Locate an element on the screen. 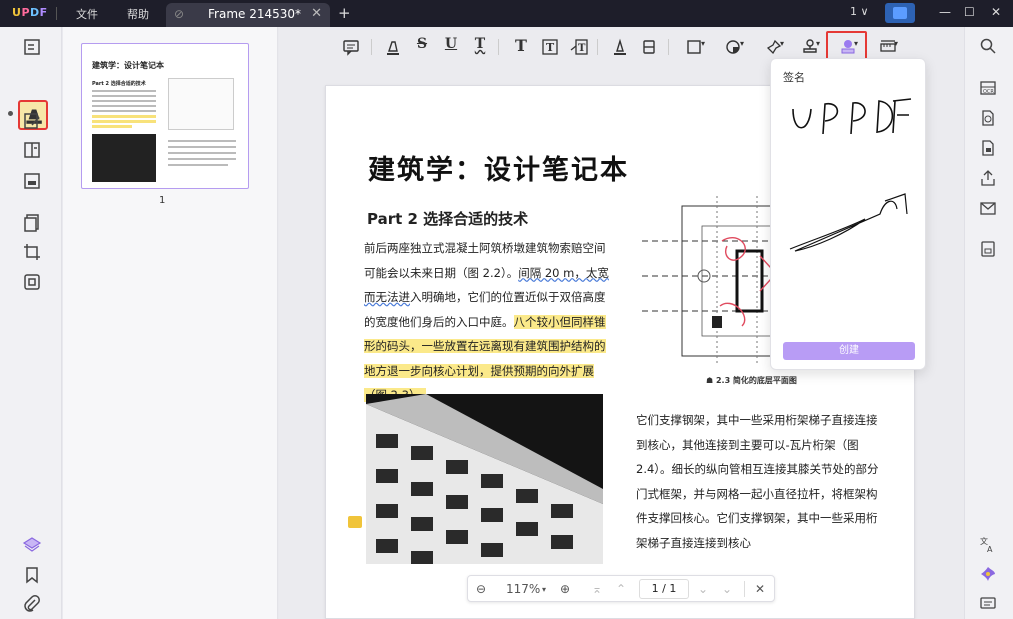  page-total: 1 is located at coordinates (673, 588).